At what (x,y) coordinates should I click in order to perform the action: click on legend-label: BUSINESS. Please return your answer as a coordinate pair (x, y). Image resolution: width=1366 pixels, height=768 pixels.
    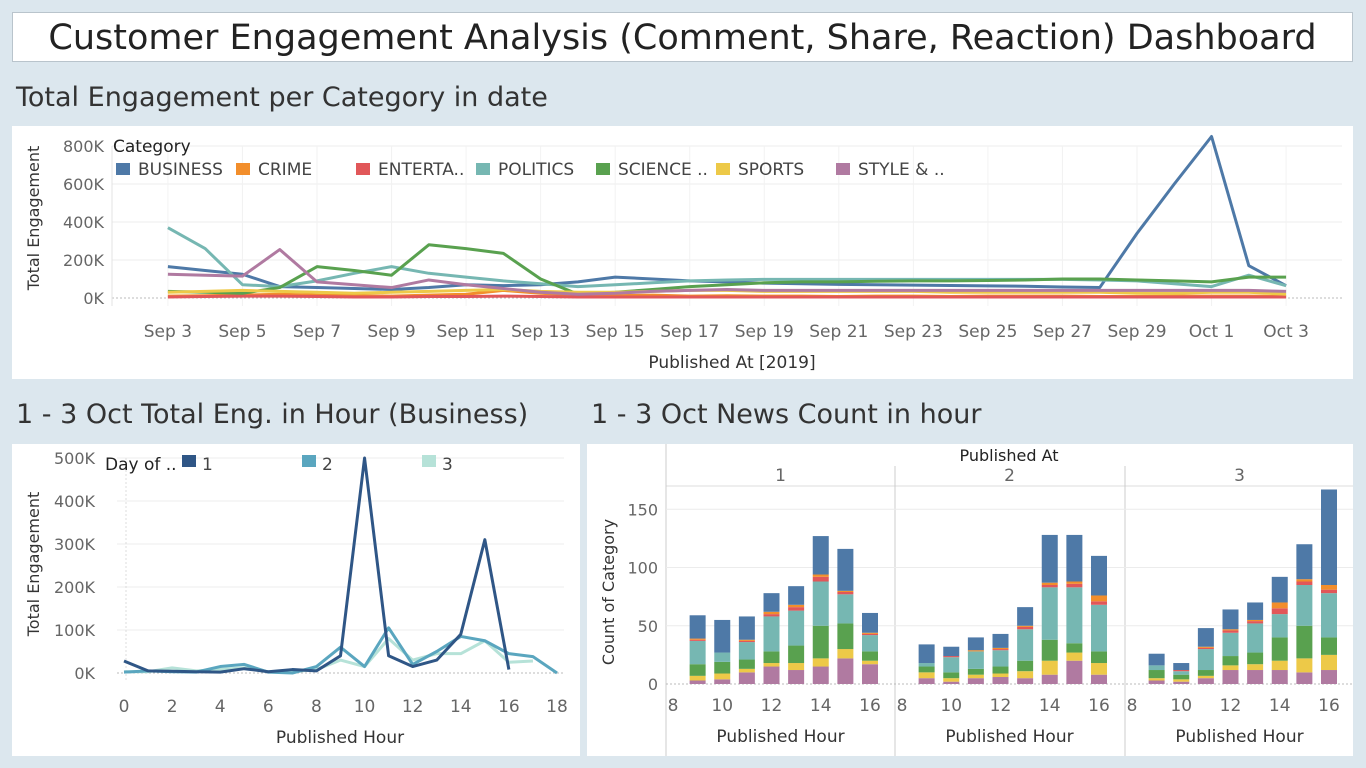
    Looking at the image, I should click on (180, 170).